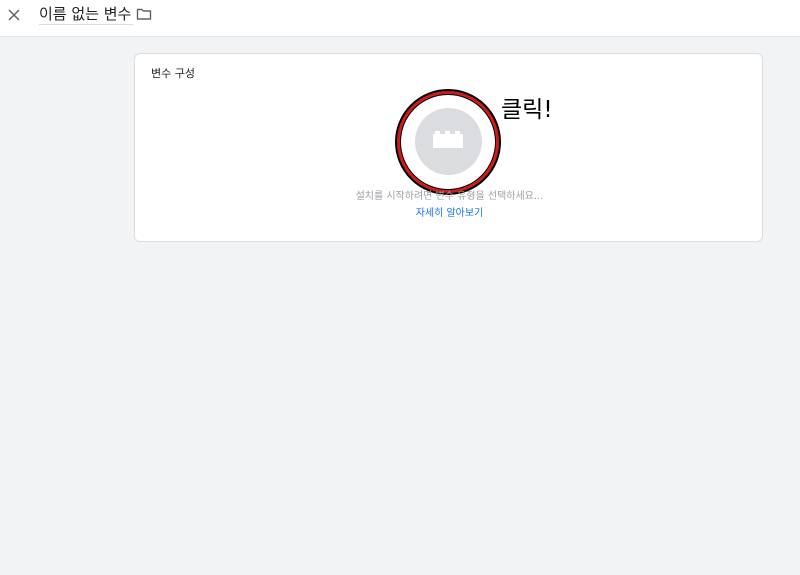 The width and height of the screenshot is (800, 575). I want to click on variable-type-select-button, so click(448, 141).